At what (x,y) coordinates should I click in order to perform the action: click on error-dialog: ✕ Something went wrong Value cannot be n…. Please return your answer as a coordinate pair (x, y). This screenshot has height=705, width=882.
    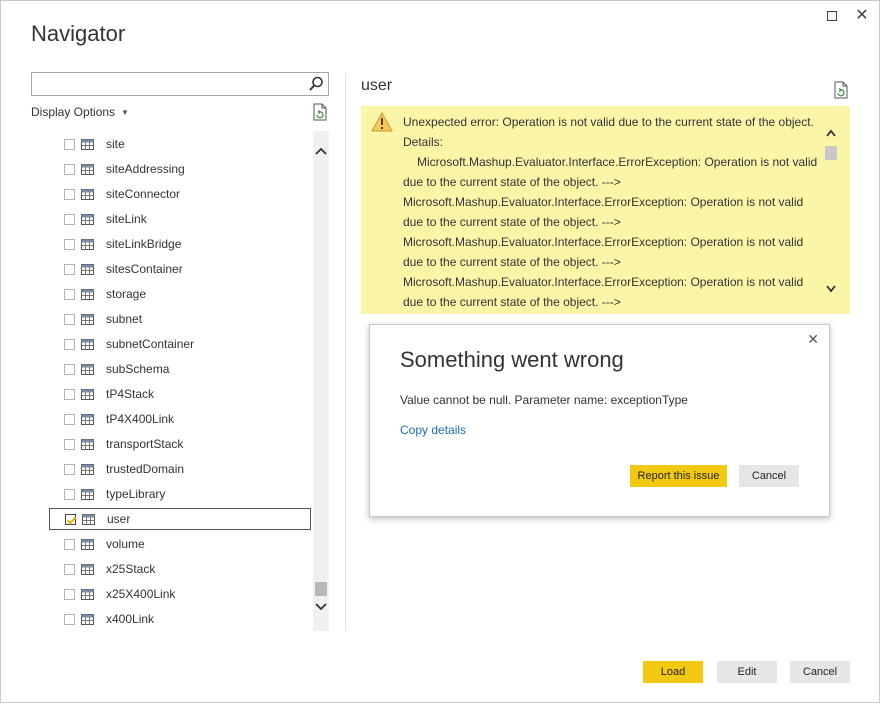
    Looking at the image, I should click on (599, 420).